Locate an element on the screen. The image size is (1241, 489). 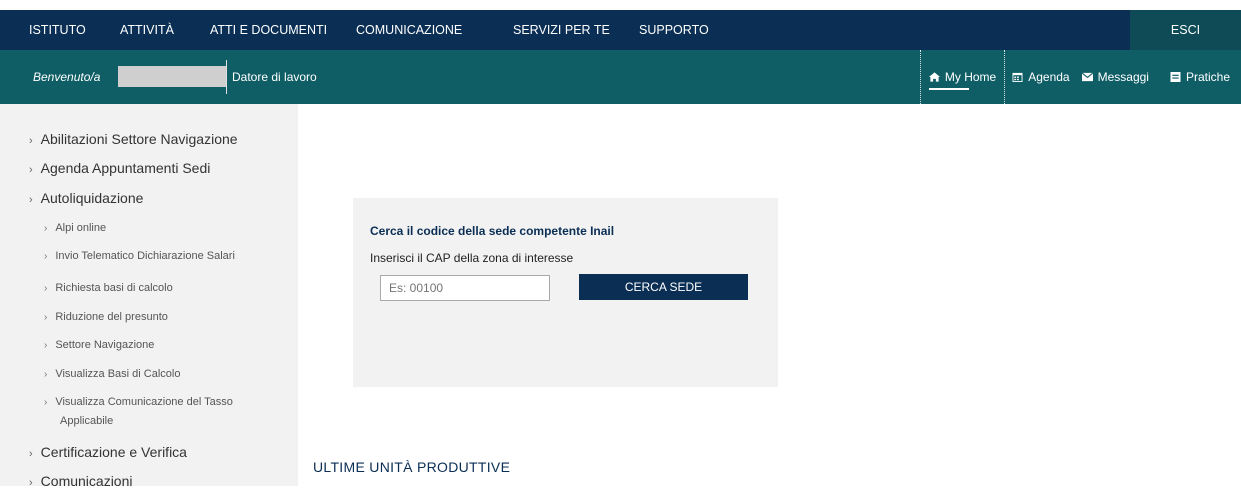
agenda-label: Agenda is located at coordinates (1049, 77).